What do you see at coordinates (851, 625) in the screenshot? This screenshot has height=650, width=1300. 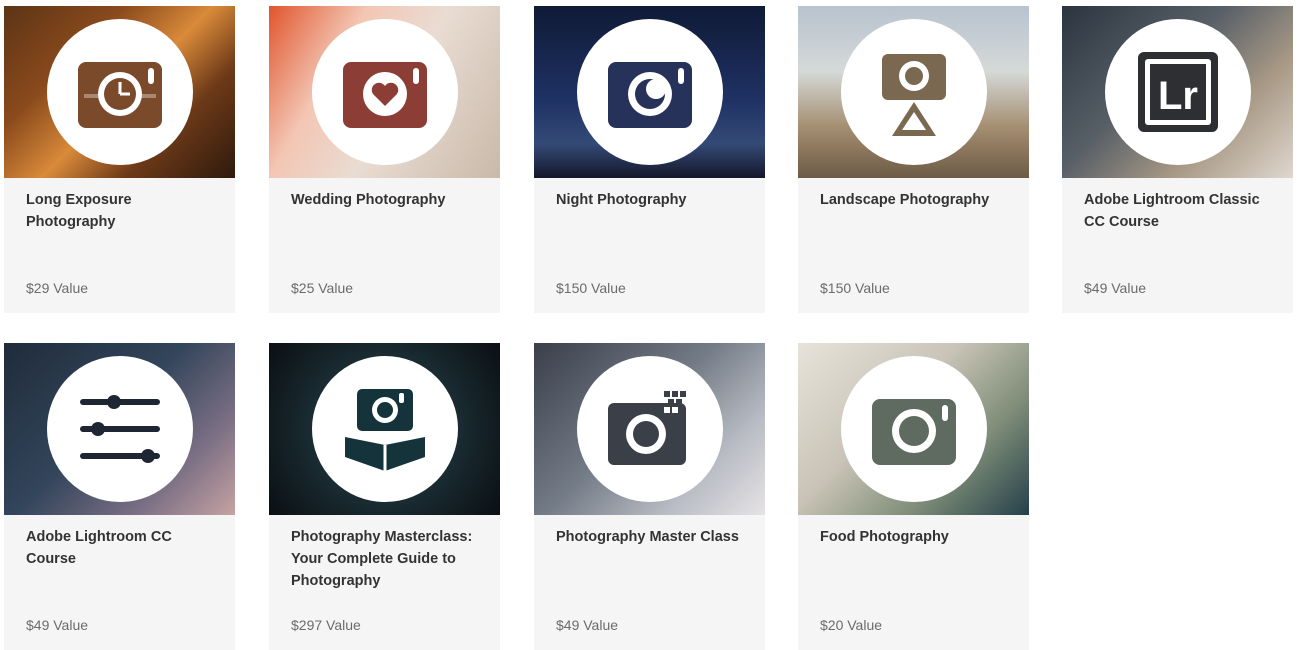 I see `course-value: $20 Value` at bounding box center [851, 625].